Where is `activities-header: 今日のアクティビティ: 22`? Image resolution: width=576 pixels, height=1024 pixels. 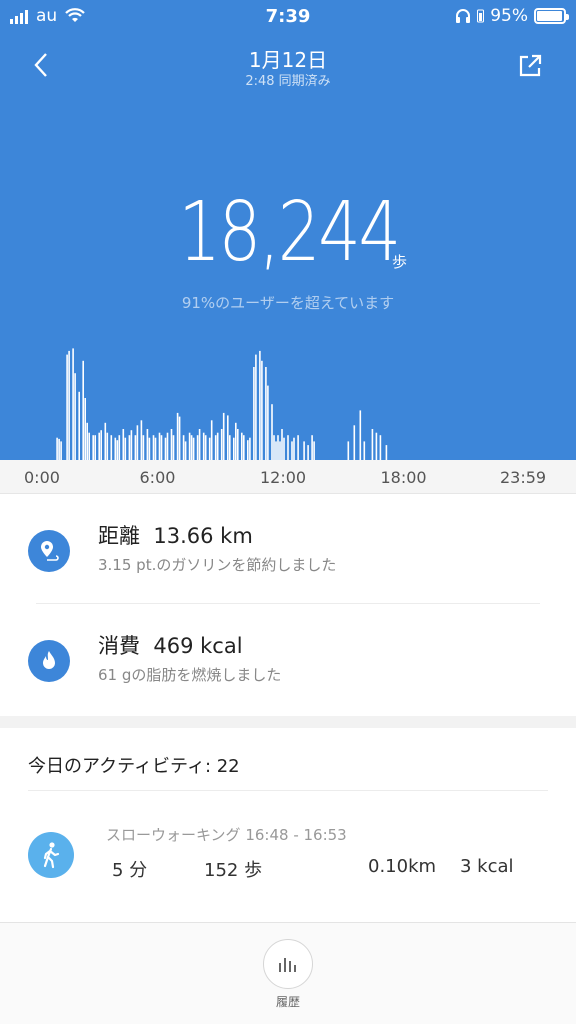 activities-header: 今日のアクティビティ: 22 is located at coordinates (134, 766).